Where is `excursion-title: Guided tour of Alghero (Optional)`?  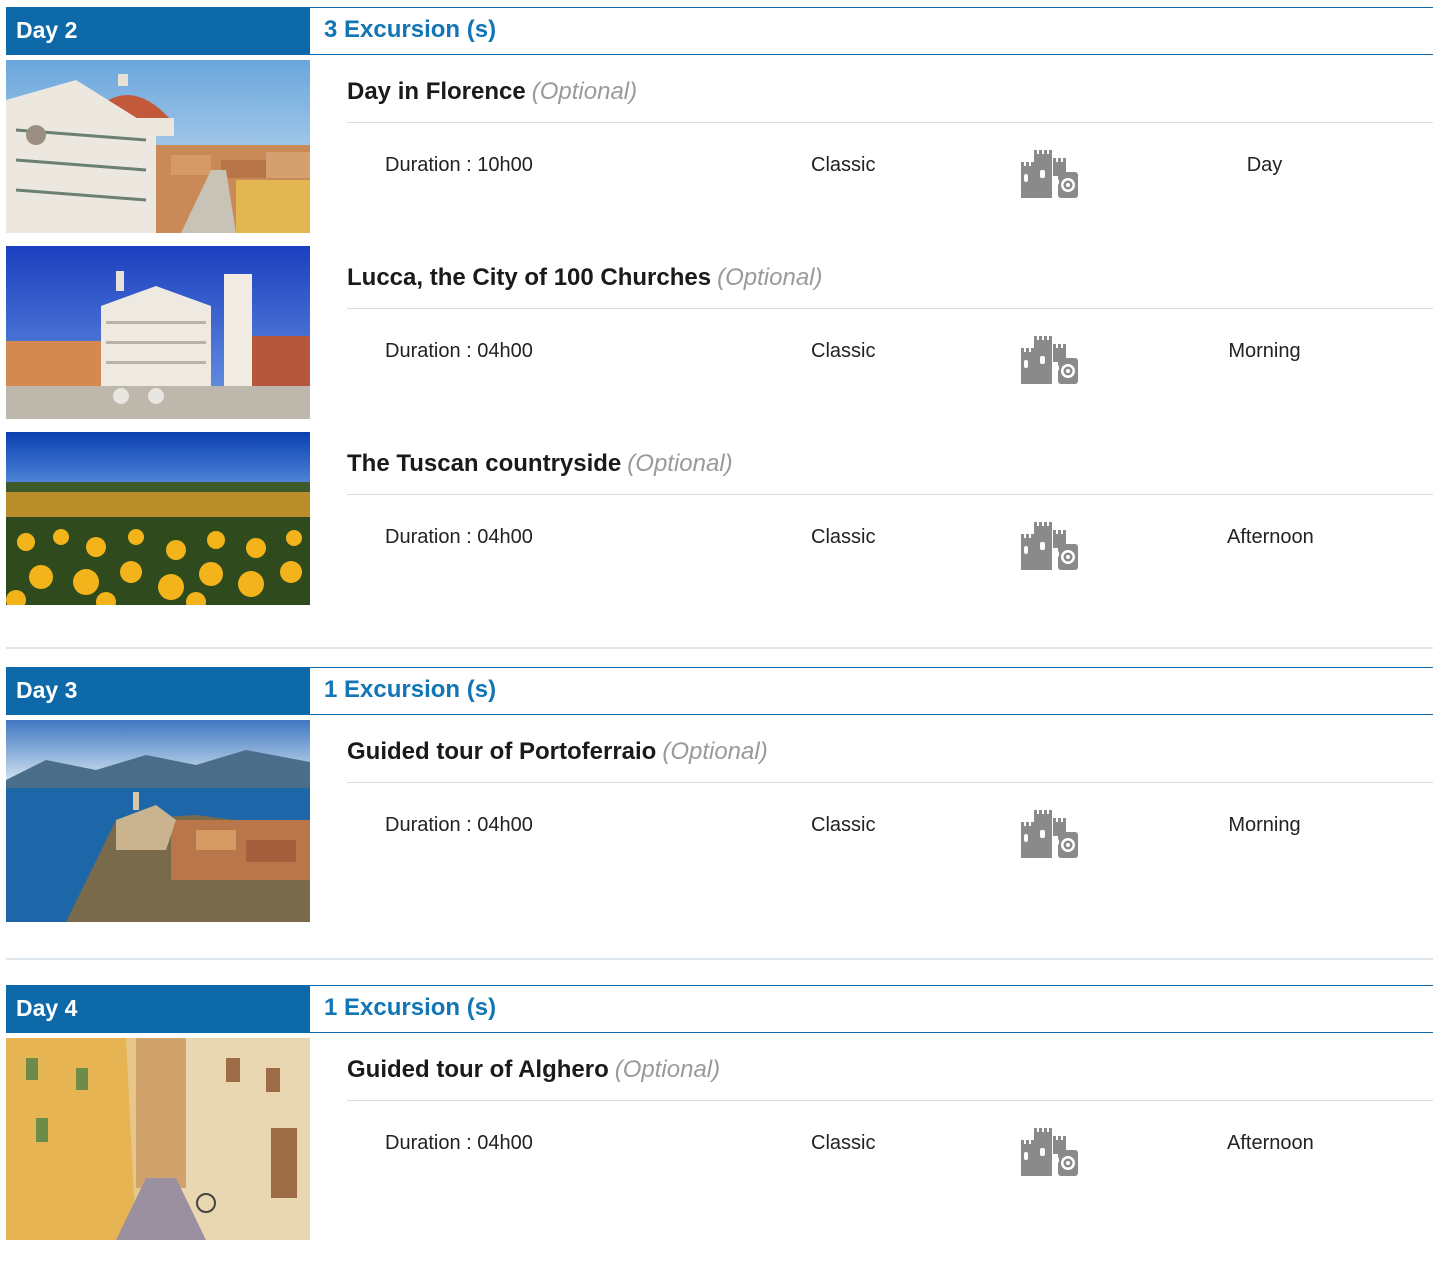
excursion-title: Guided tour of Alghero (Optional) is located at coordinates (533, 1069).